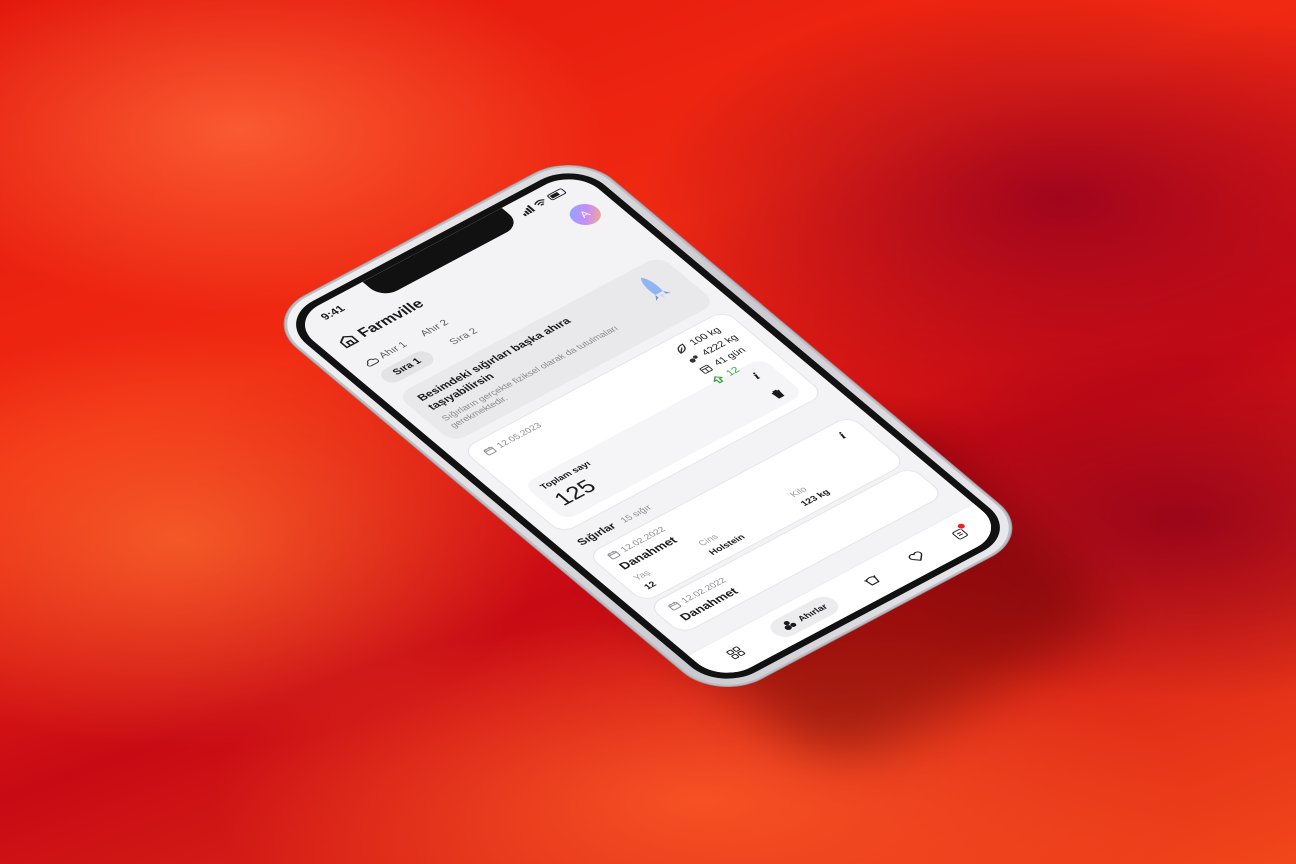  I want to click on total-actions: i, so click(766, 384).